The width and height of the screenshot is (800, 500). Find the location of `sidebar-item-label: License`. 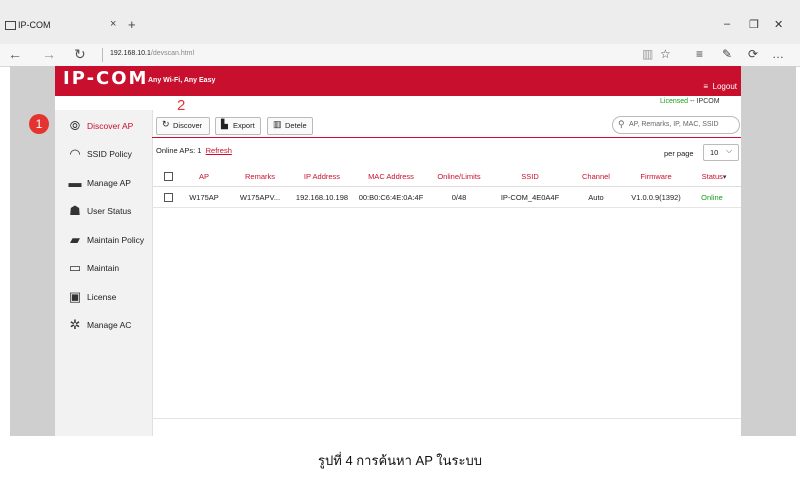

sidebar-item-label: License is located at coordinates (102, 297).